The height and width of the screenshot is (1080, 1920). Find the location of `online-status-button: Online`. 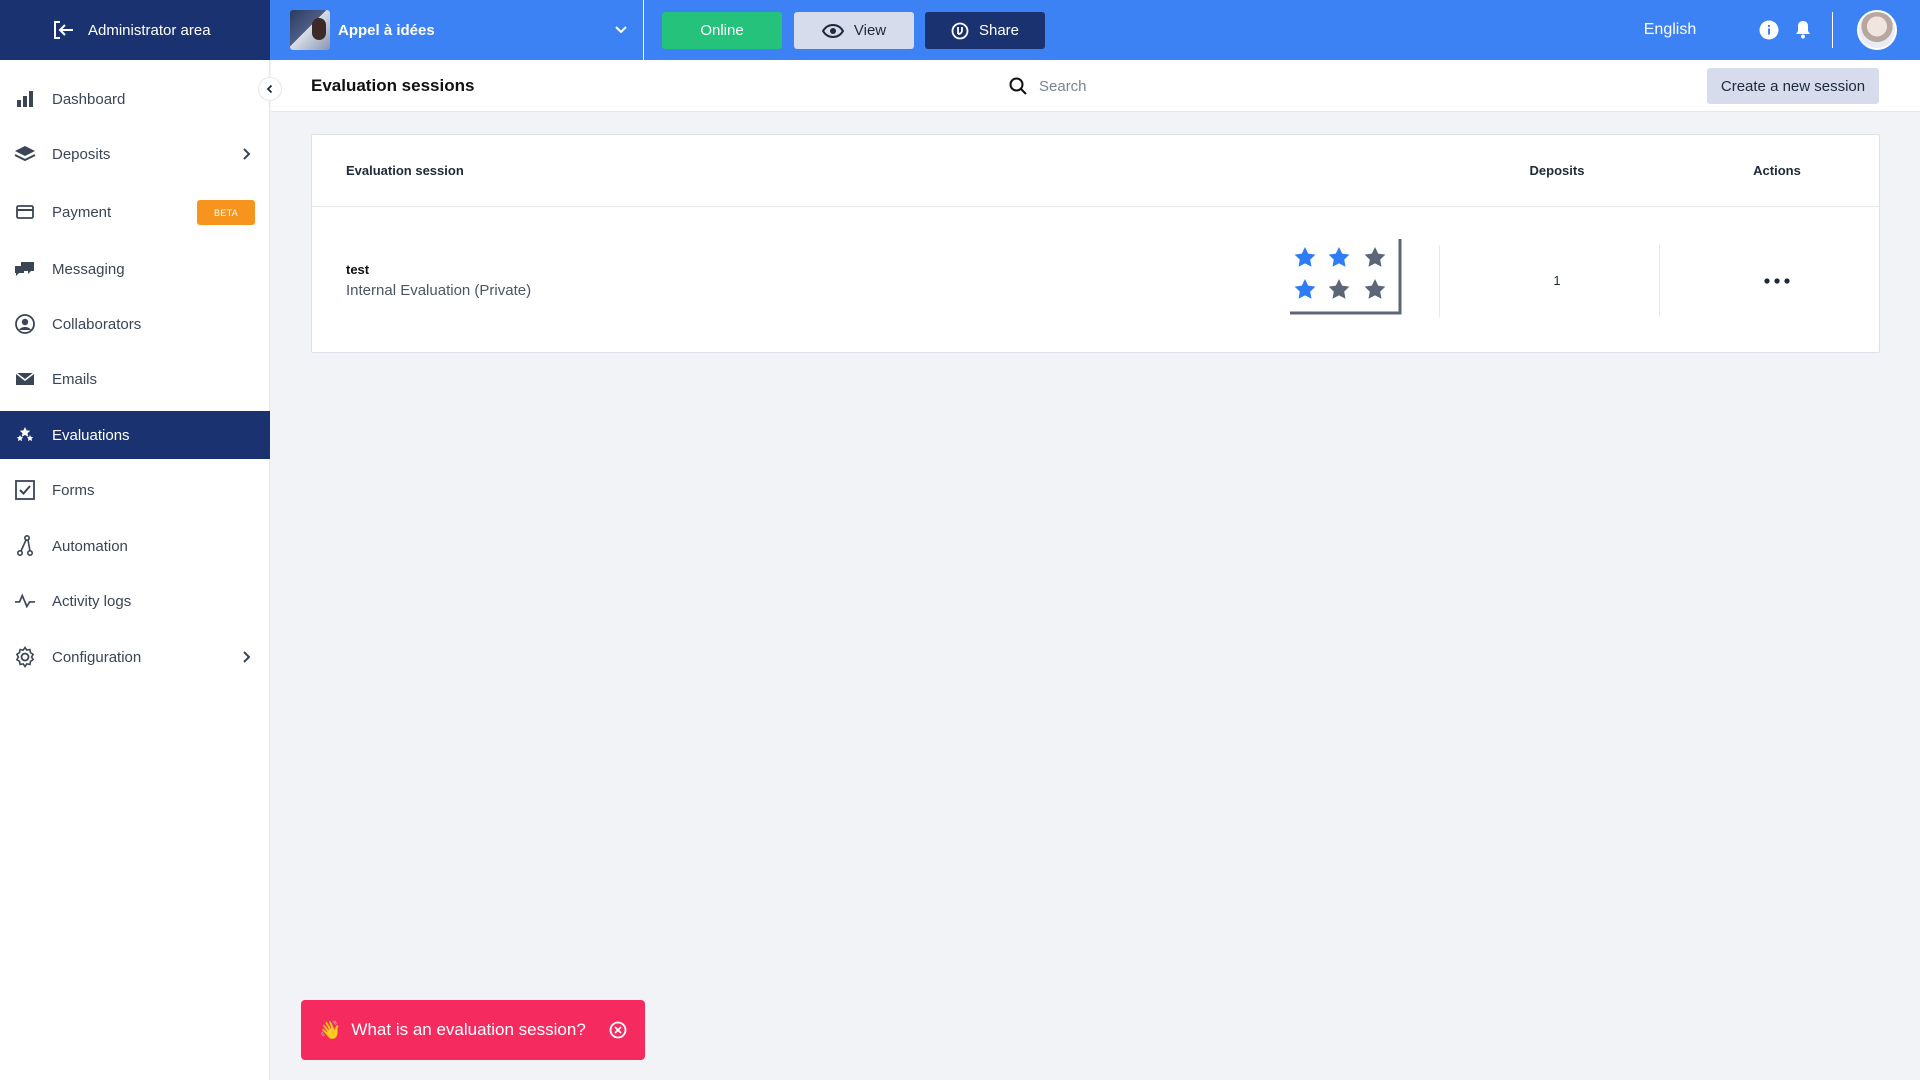

online-status-button: Online is located at coordinates (722, 30).